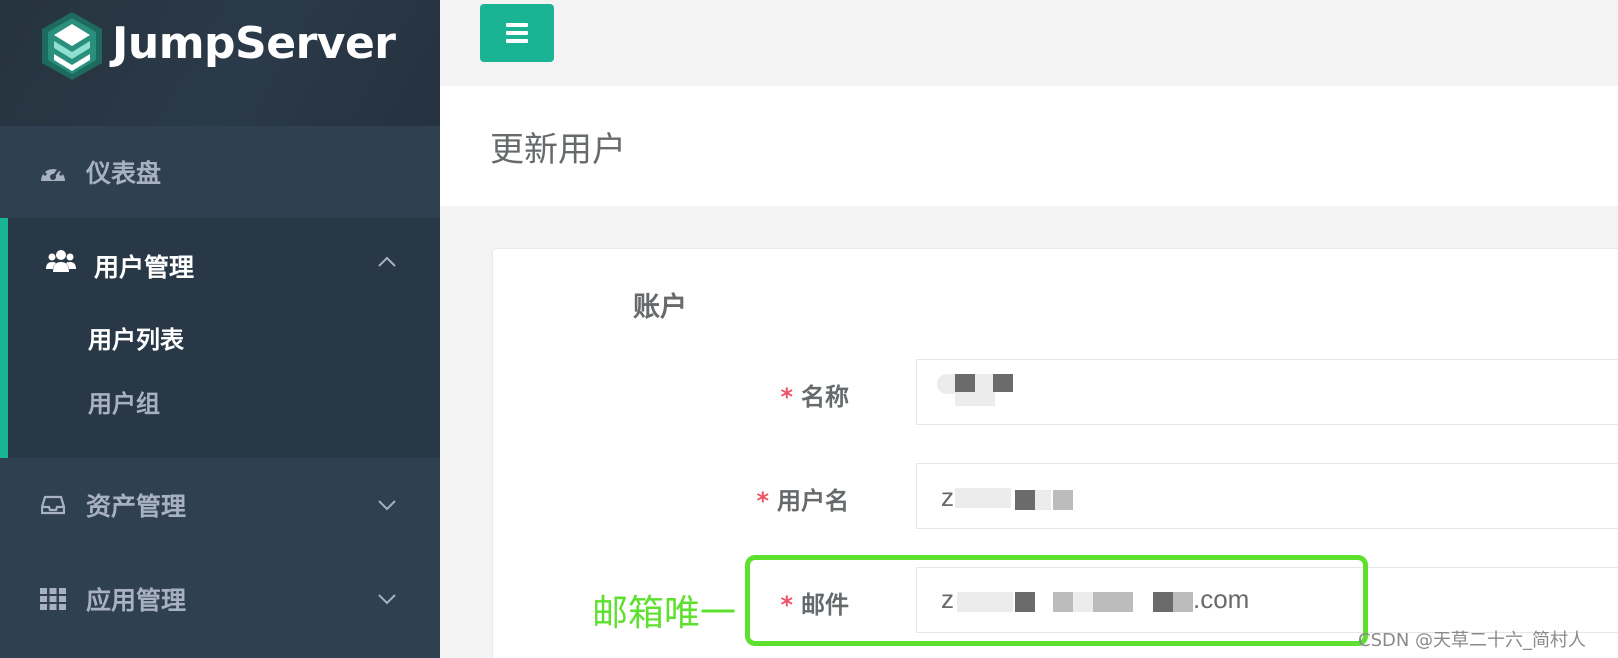 The height and width of the screenshot is (658, 1618). What do you see at coordinates (1267, 600) in the screenshot?
I see `email-field: z .com` at bounding box center [1267, 600].